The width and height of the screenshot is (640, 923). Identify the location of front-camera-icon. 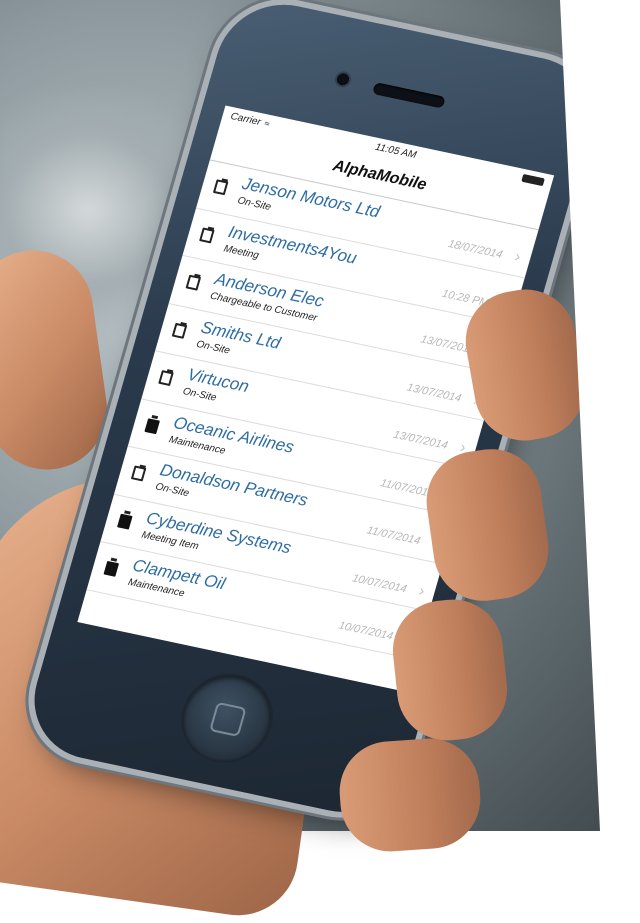
(343, 79).